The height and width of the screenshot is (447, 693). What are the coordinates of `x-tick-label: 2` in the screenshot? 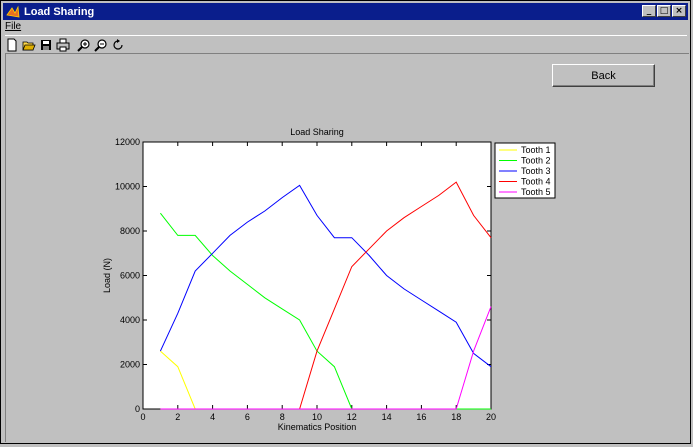 It's located at (177, 417).